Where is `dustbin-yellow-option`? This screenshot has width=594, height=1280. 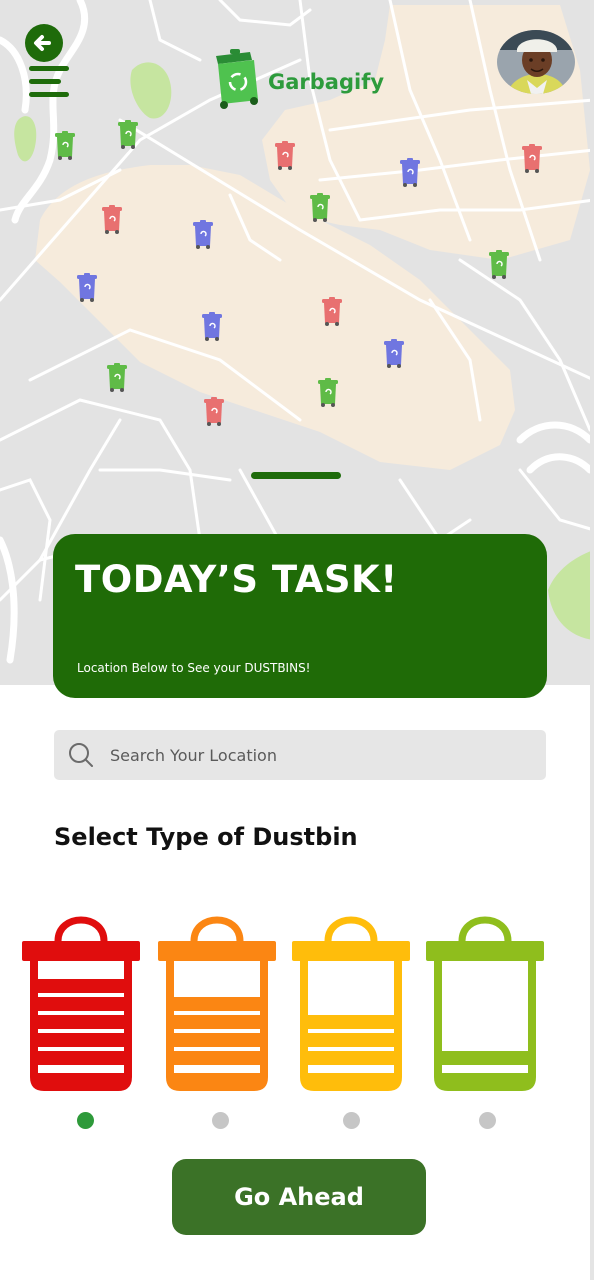
dustbin-yellow-option is located at coordinates (351, 1005).